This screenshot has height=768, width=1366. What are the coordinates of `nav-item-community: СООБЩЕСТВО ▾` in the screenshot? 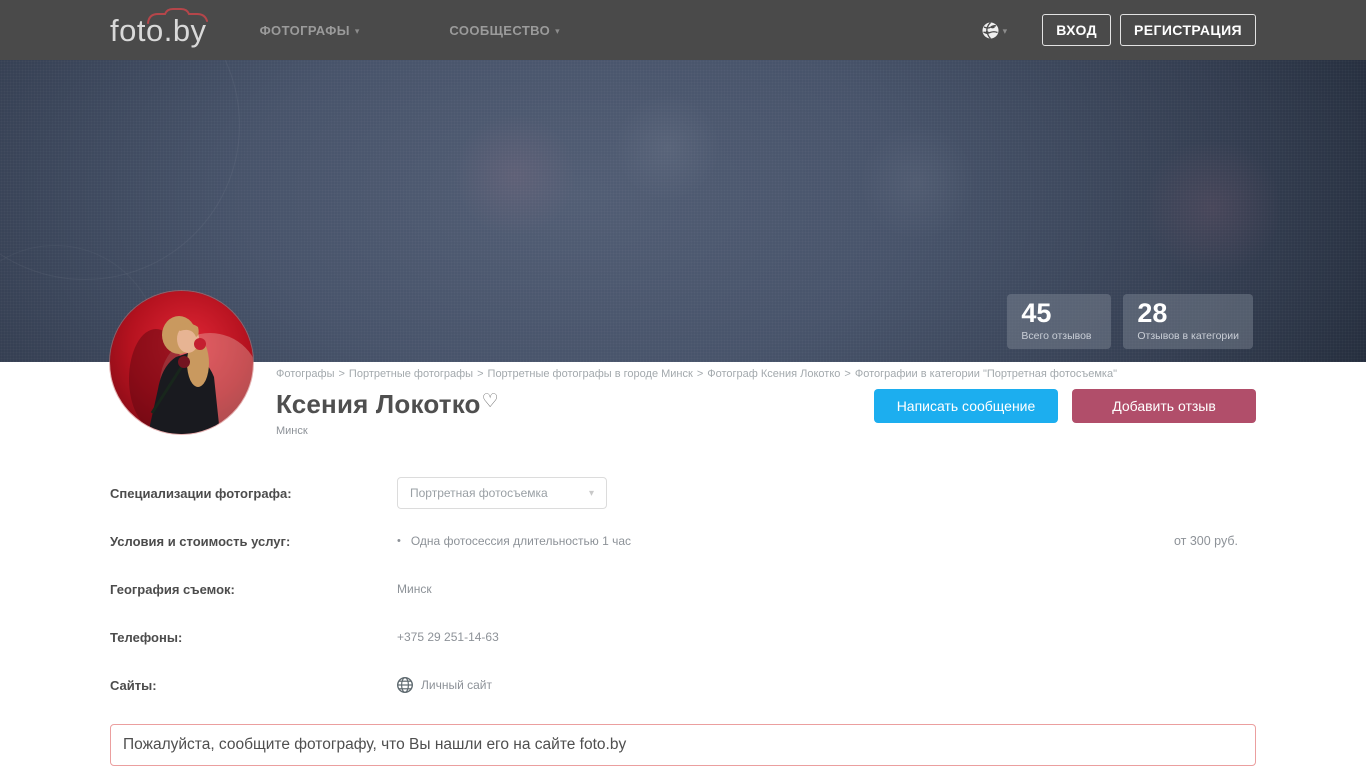 It's located at (504, 30).